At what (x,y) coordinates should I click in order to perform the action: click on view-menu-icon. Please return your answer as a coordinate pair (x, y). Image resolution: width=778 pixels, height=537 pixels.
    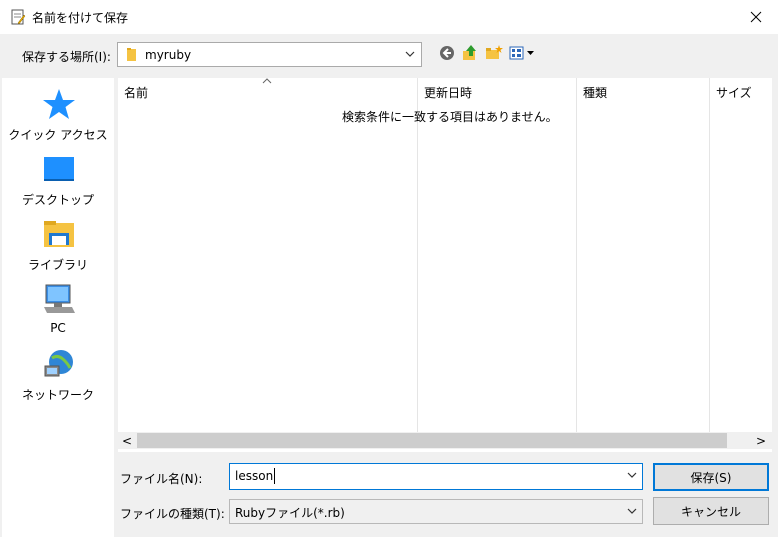
    Looking at the image, I should click on (521, 53).